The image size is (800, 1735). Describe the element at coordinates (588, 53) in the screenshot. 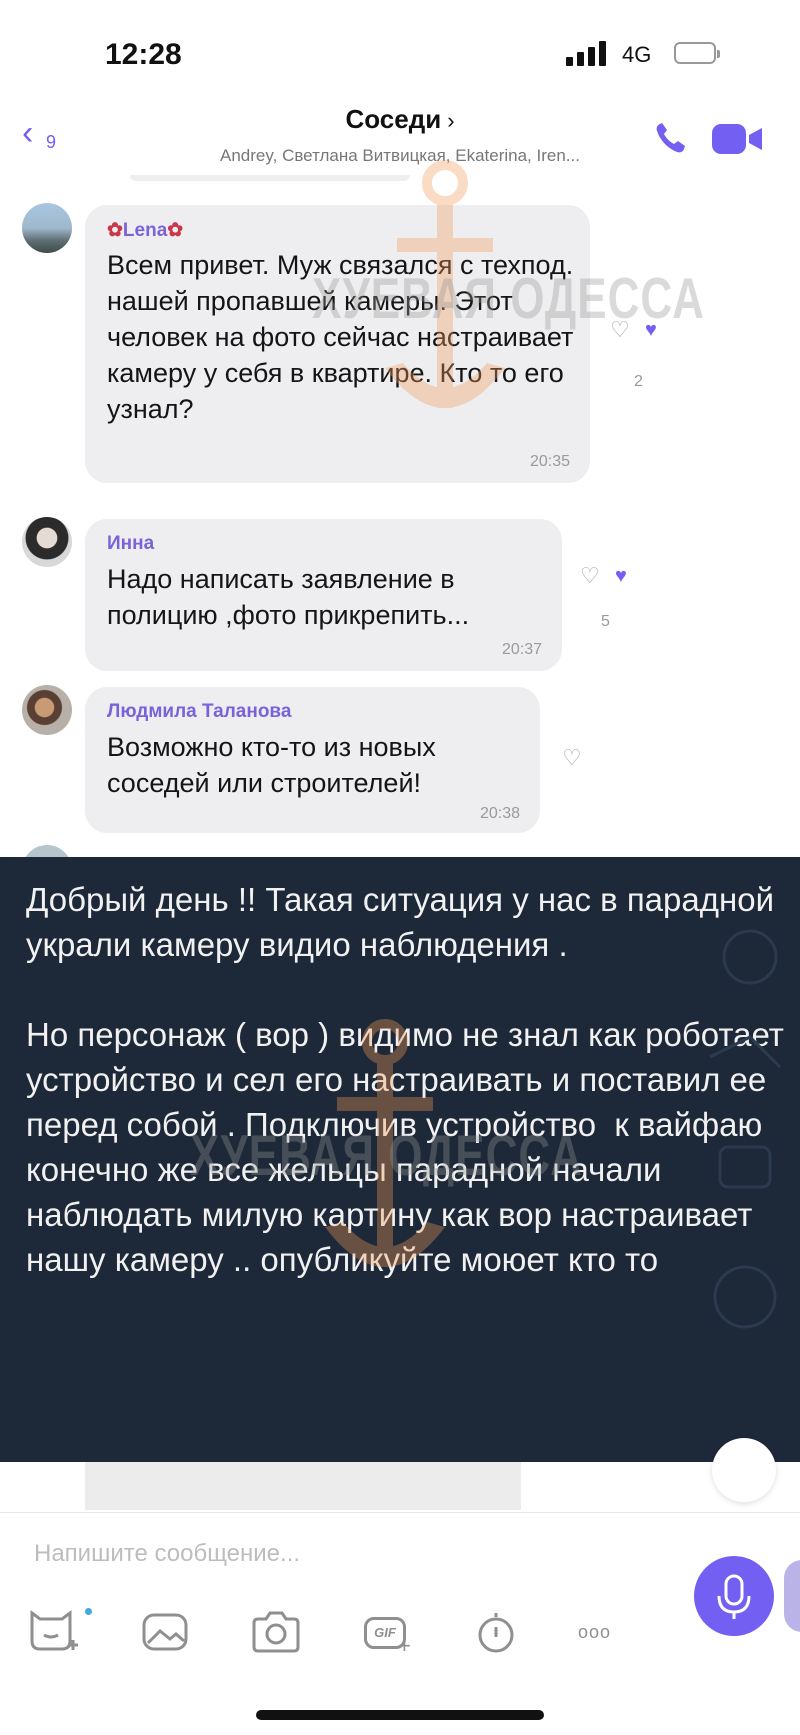

I see `signal-icon` at that location.